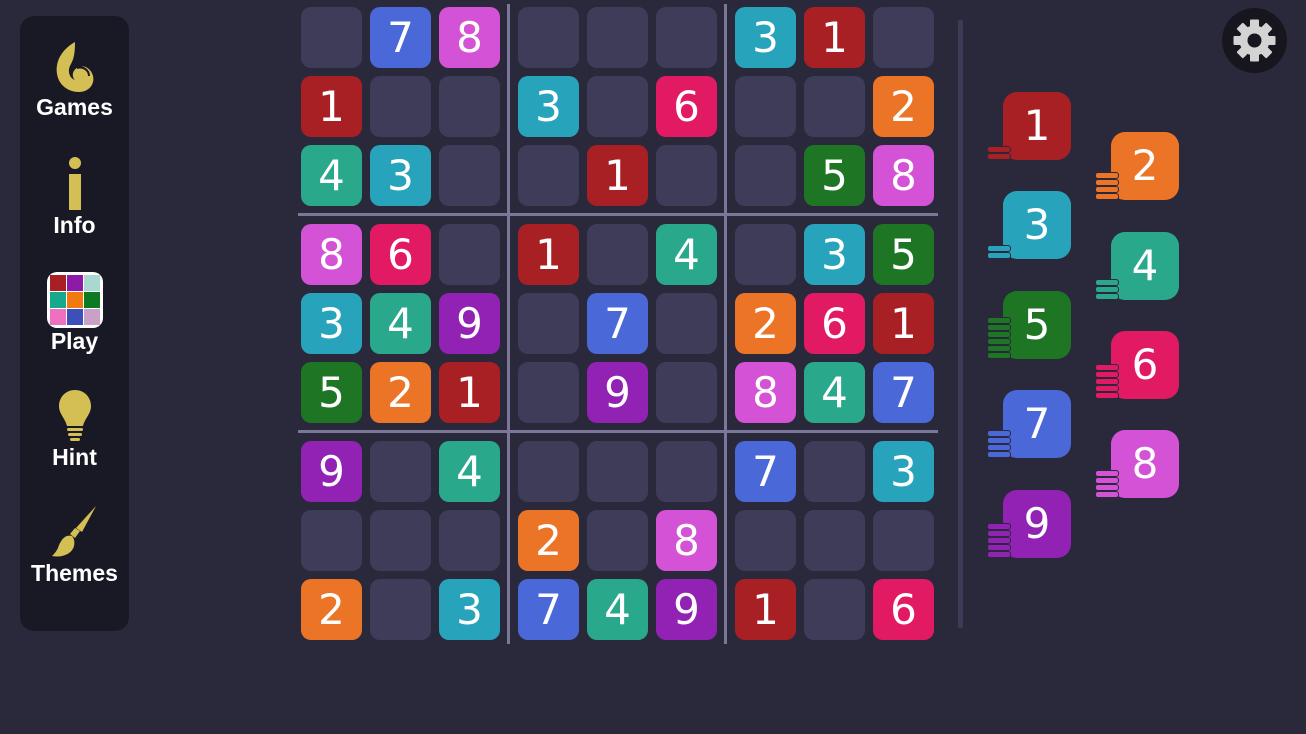 The width and height of the screenshot is (1306, 734). What do you see at coordinates (1145, 172) in the screenshot?
I see `palette-number-2: 2` at bounding box center [1145, 172].